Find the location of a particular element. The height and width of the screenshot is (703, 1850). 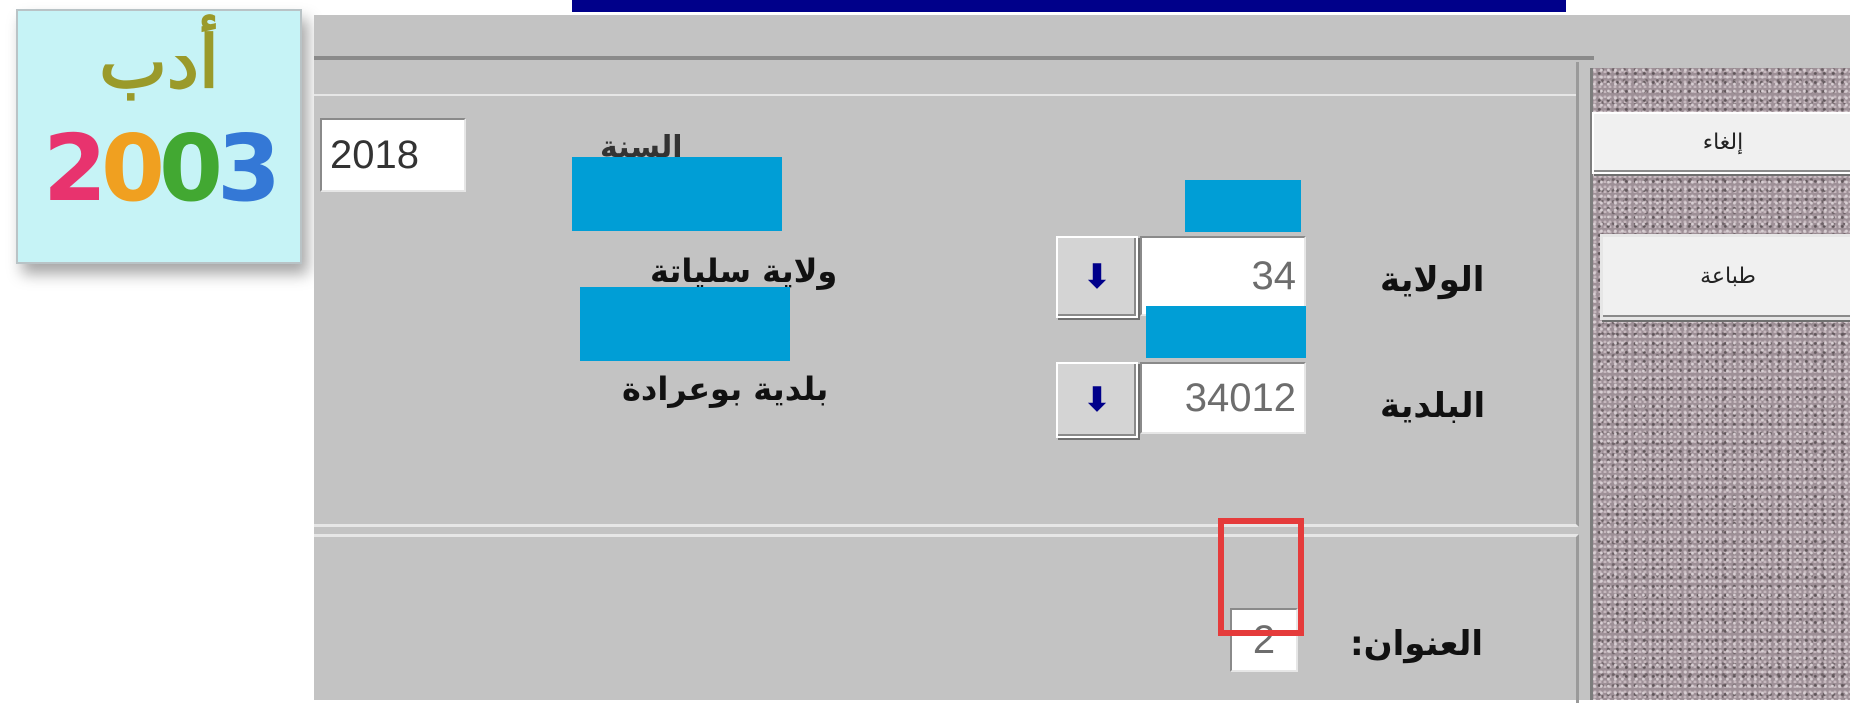

group-divider is located at coordinates (945, 95).